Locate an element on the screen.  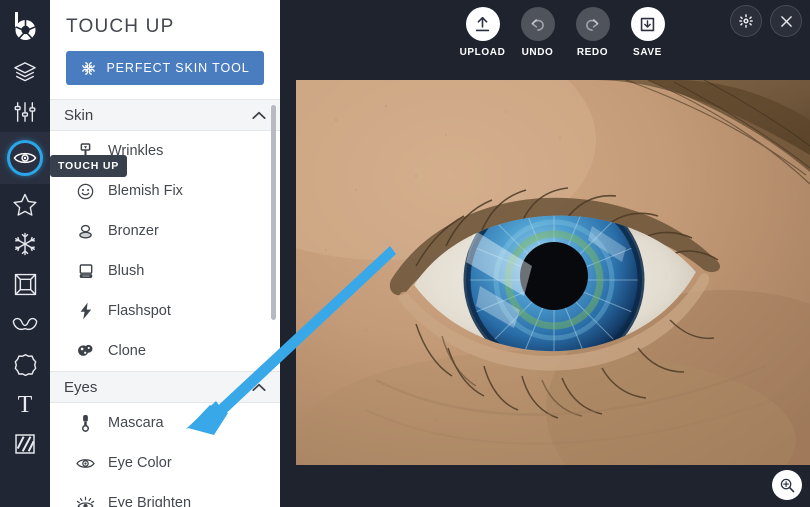
redo-arrow-icon is located at coordinates (592, 24).